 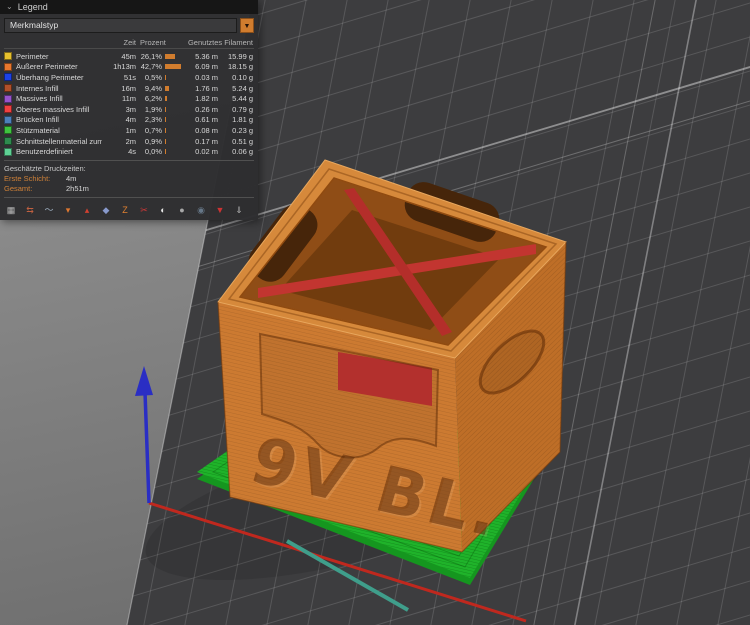 What do you see at coordinates (106, 210) in the screenshot?
I see `seams-icon: ◆` at bounding box center [106, 210].